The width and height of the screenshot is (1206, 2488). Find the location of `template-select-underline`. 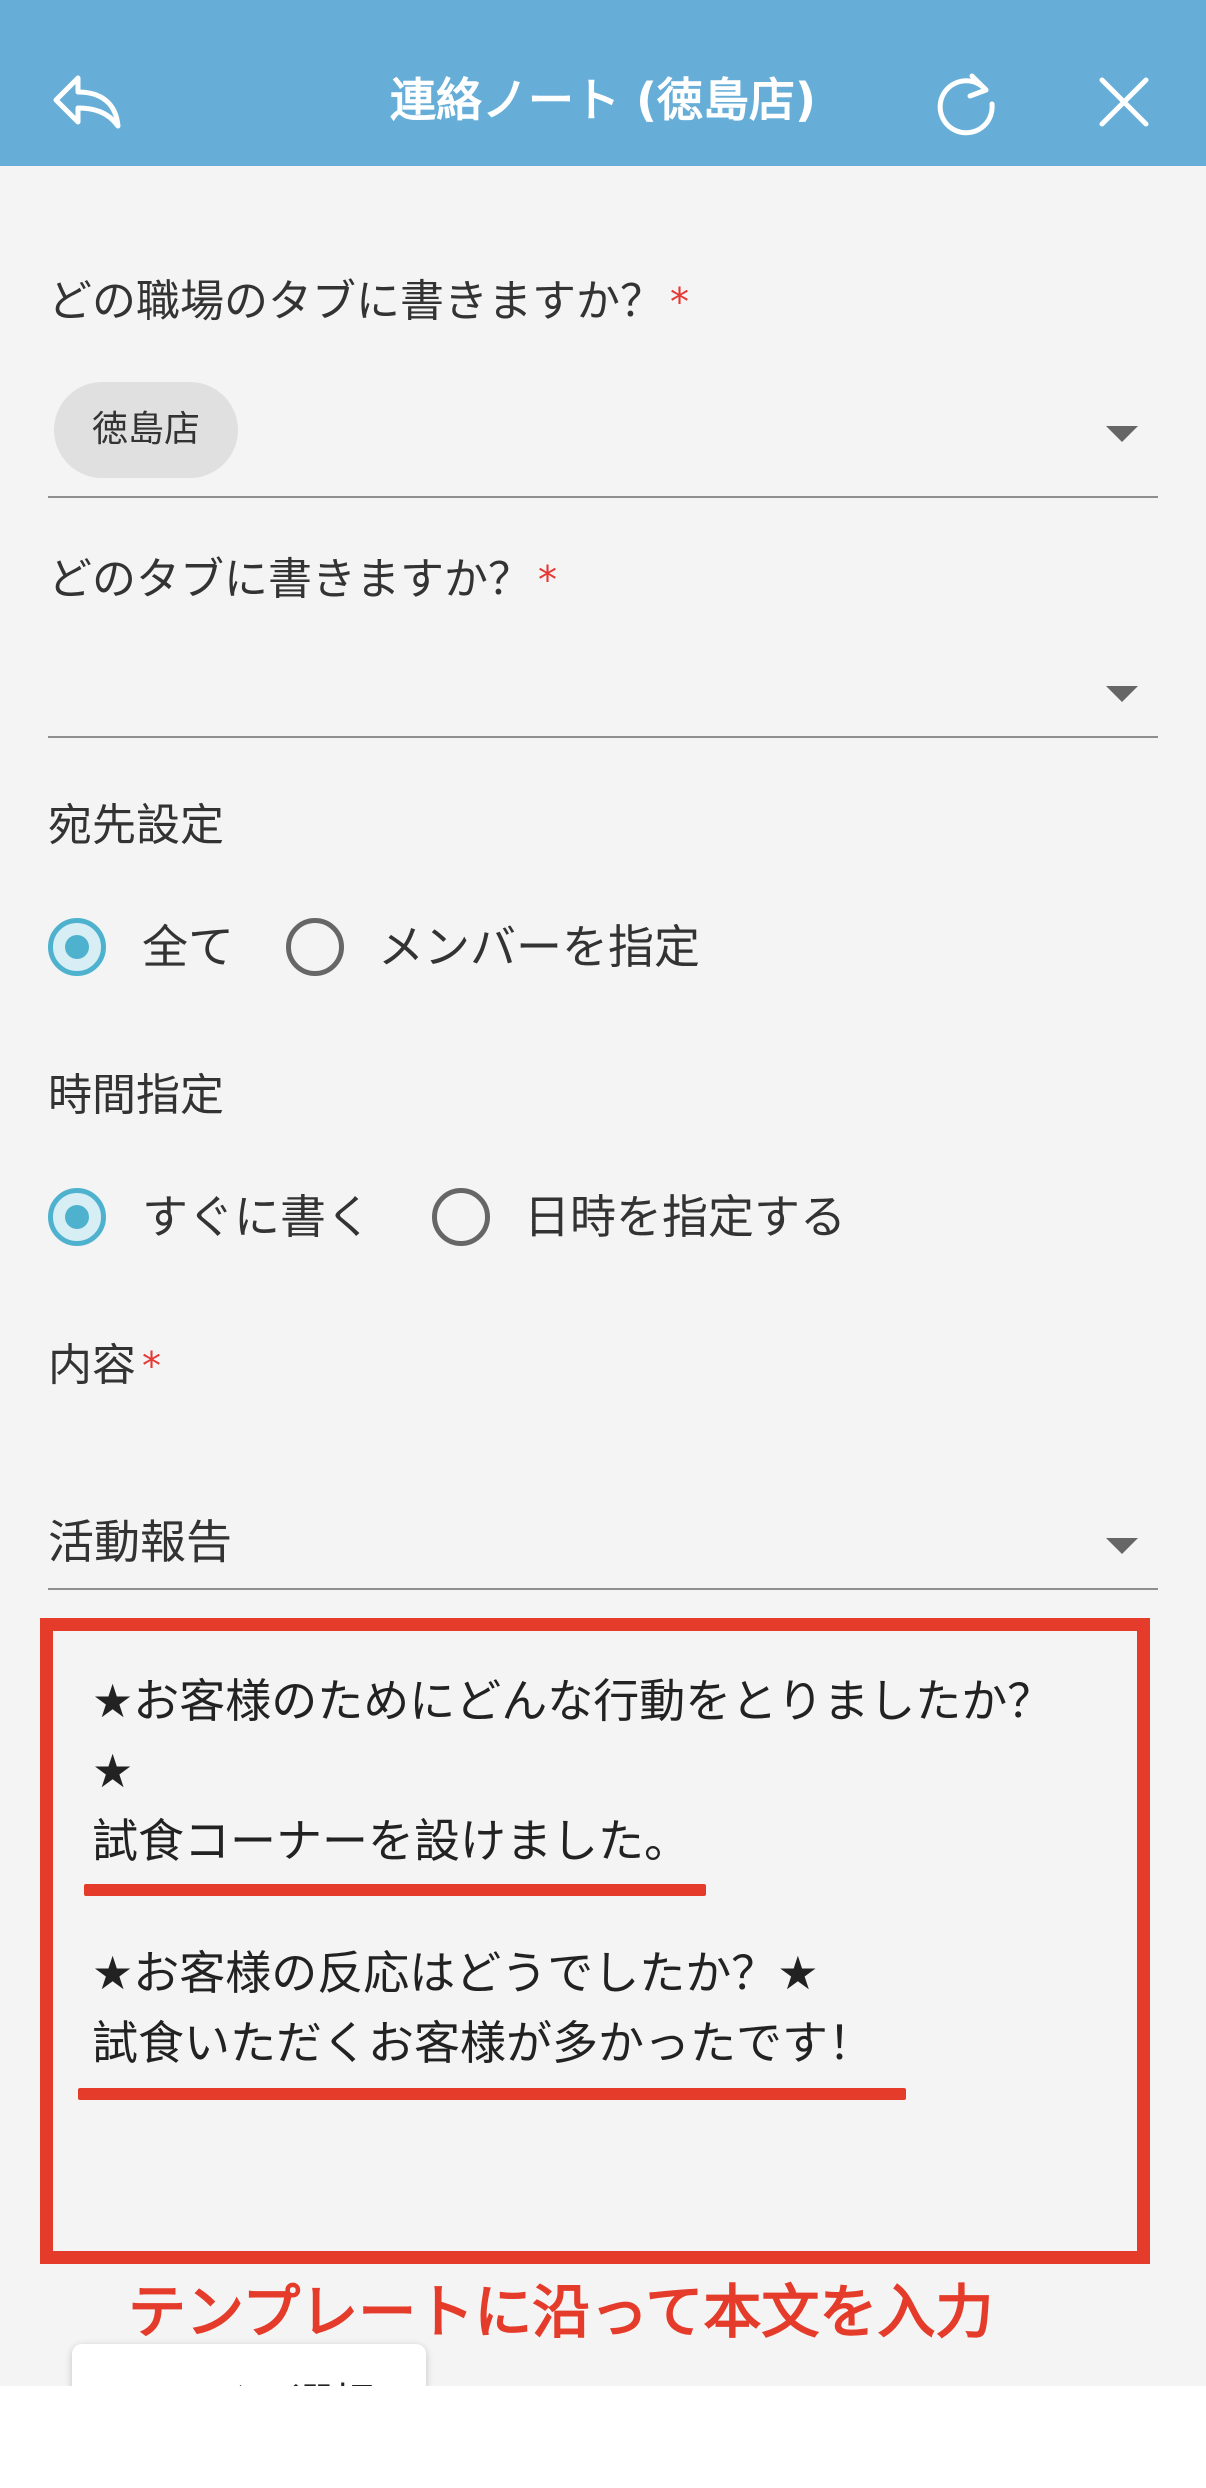

template-select-underline is located at coordinates (603, 1589).